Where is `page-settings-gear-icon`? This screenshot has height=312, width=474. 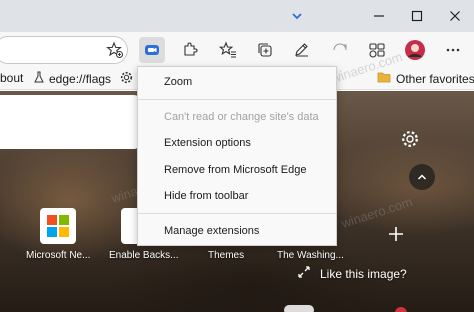
page-settings-gear-icon is located at coordinates (410, 139).